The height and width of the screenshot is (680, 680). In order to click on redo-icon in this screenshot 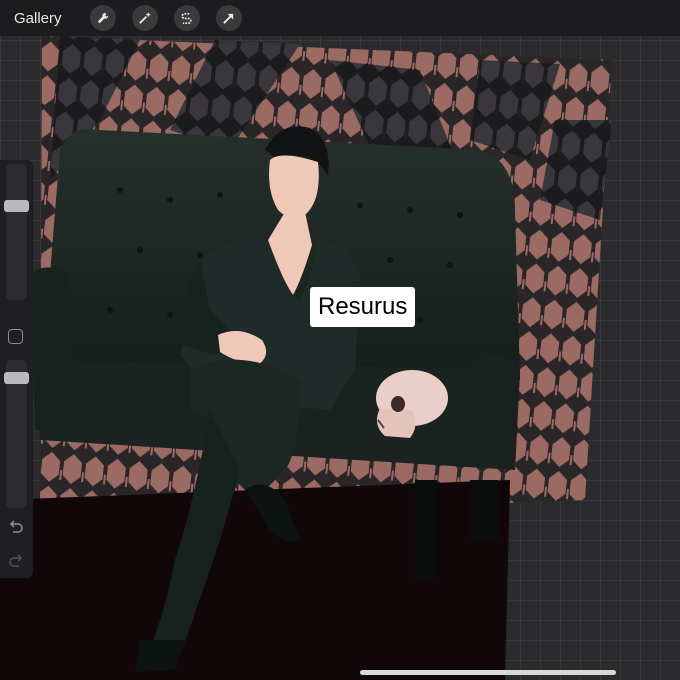, I will do `click(16, 561)`.